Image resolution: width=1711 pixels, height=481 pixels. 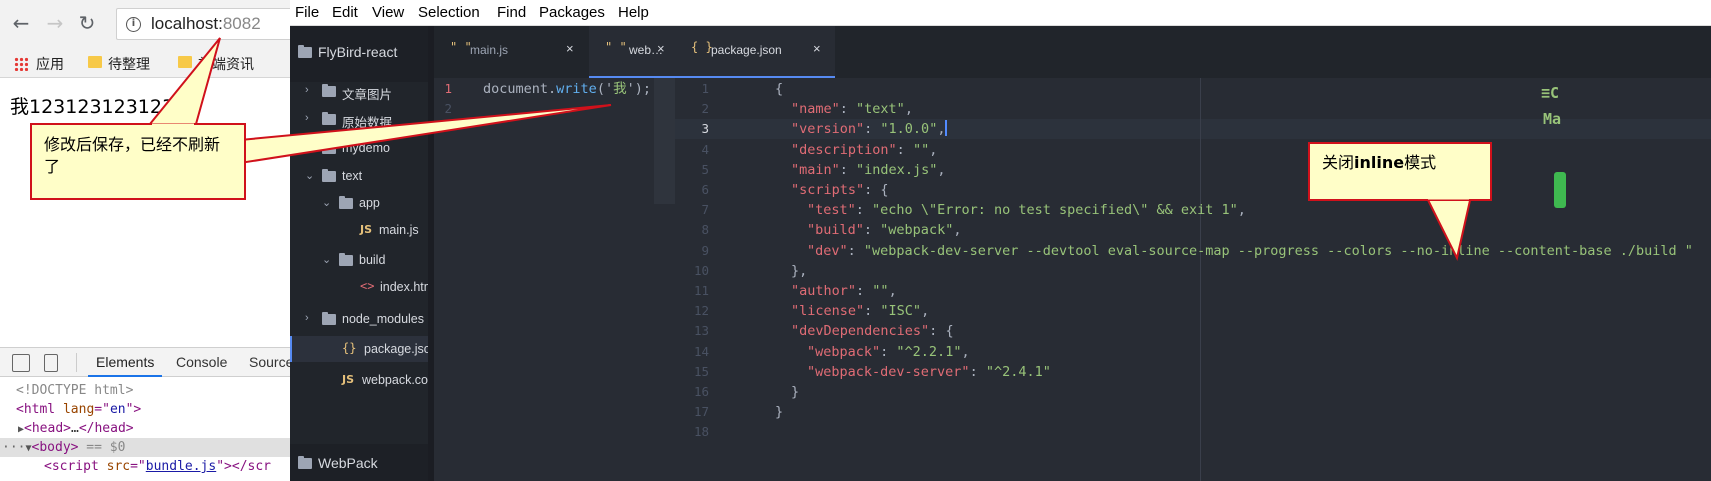 I want to click on bookmark-apps: 应用, so click(x=44, y=63).